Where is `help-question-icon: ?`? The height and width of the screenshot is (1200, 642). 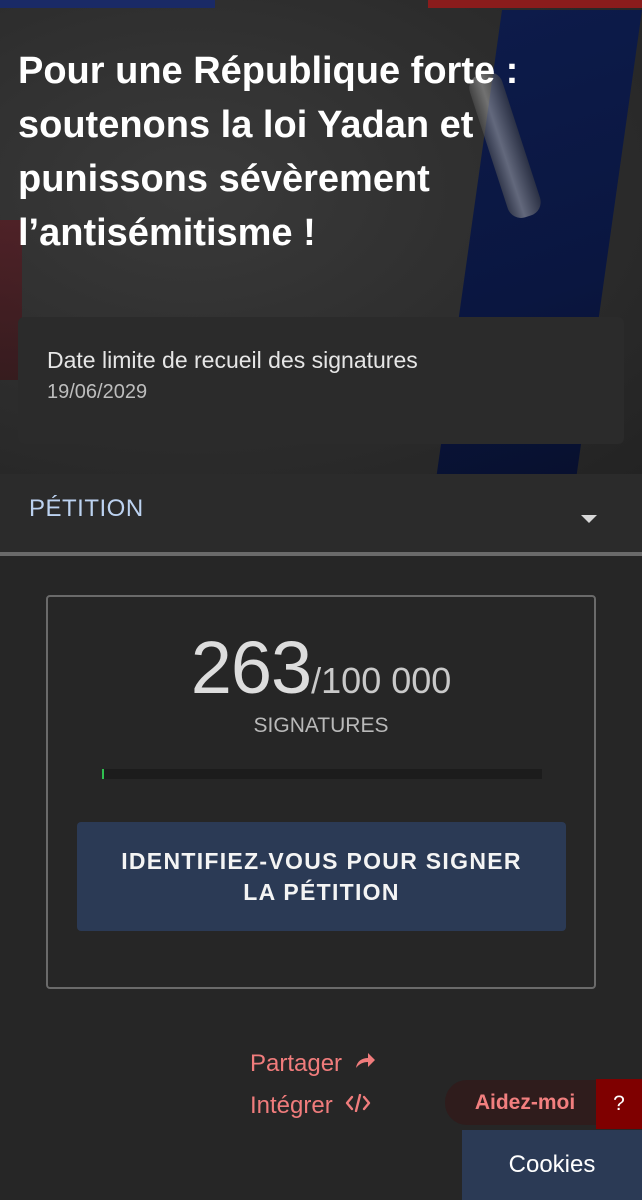 help-question-icon: ? is located at coordinates (619, 1104).